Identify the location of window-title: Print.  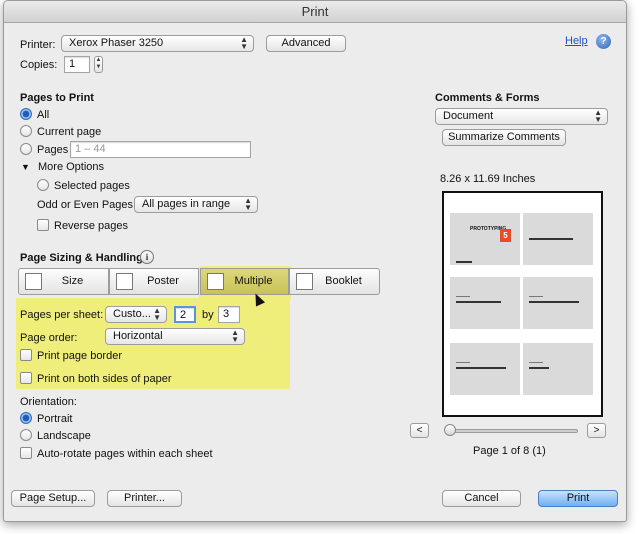
(315, 12).